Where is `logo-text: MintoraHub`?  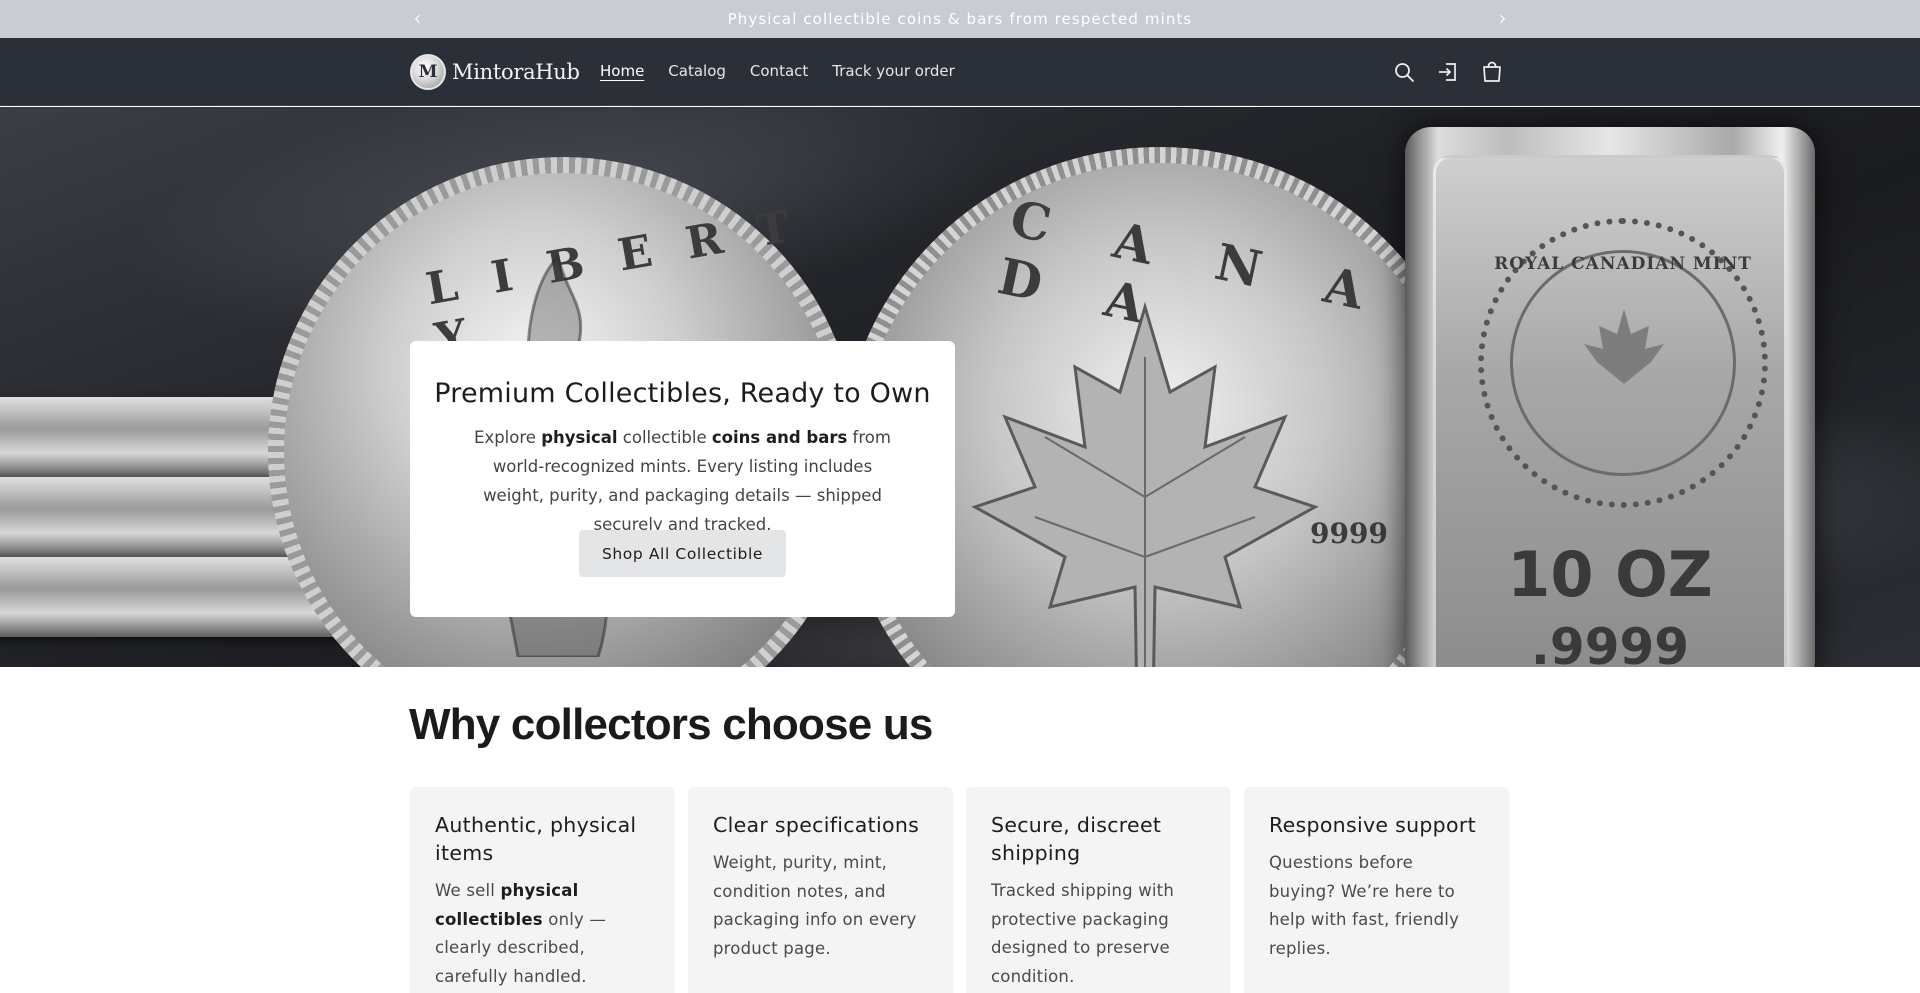 logo-text: MintoraHub is located at coordinates (516, 72).